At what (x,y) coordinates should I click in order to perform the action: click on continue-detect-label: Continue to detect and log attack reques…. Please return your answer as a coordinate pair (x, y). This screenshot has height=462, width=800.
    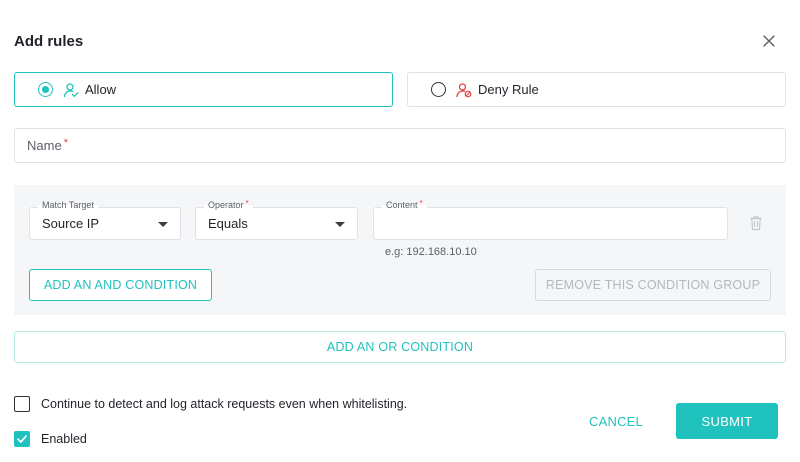
    Looking at the image, I should click on (224, 404).